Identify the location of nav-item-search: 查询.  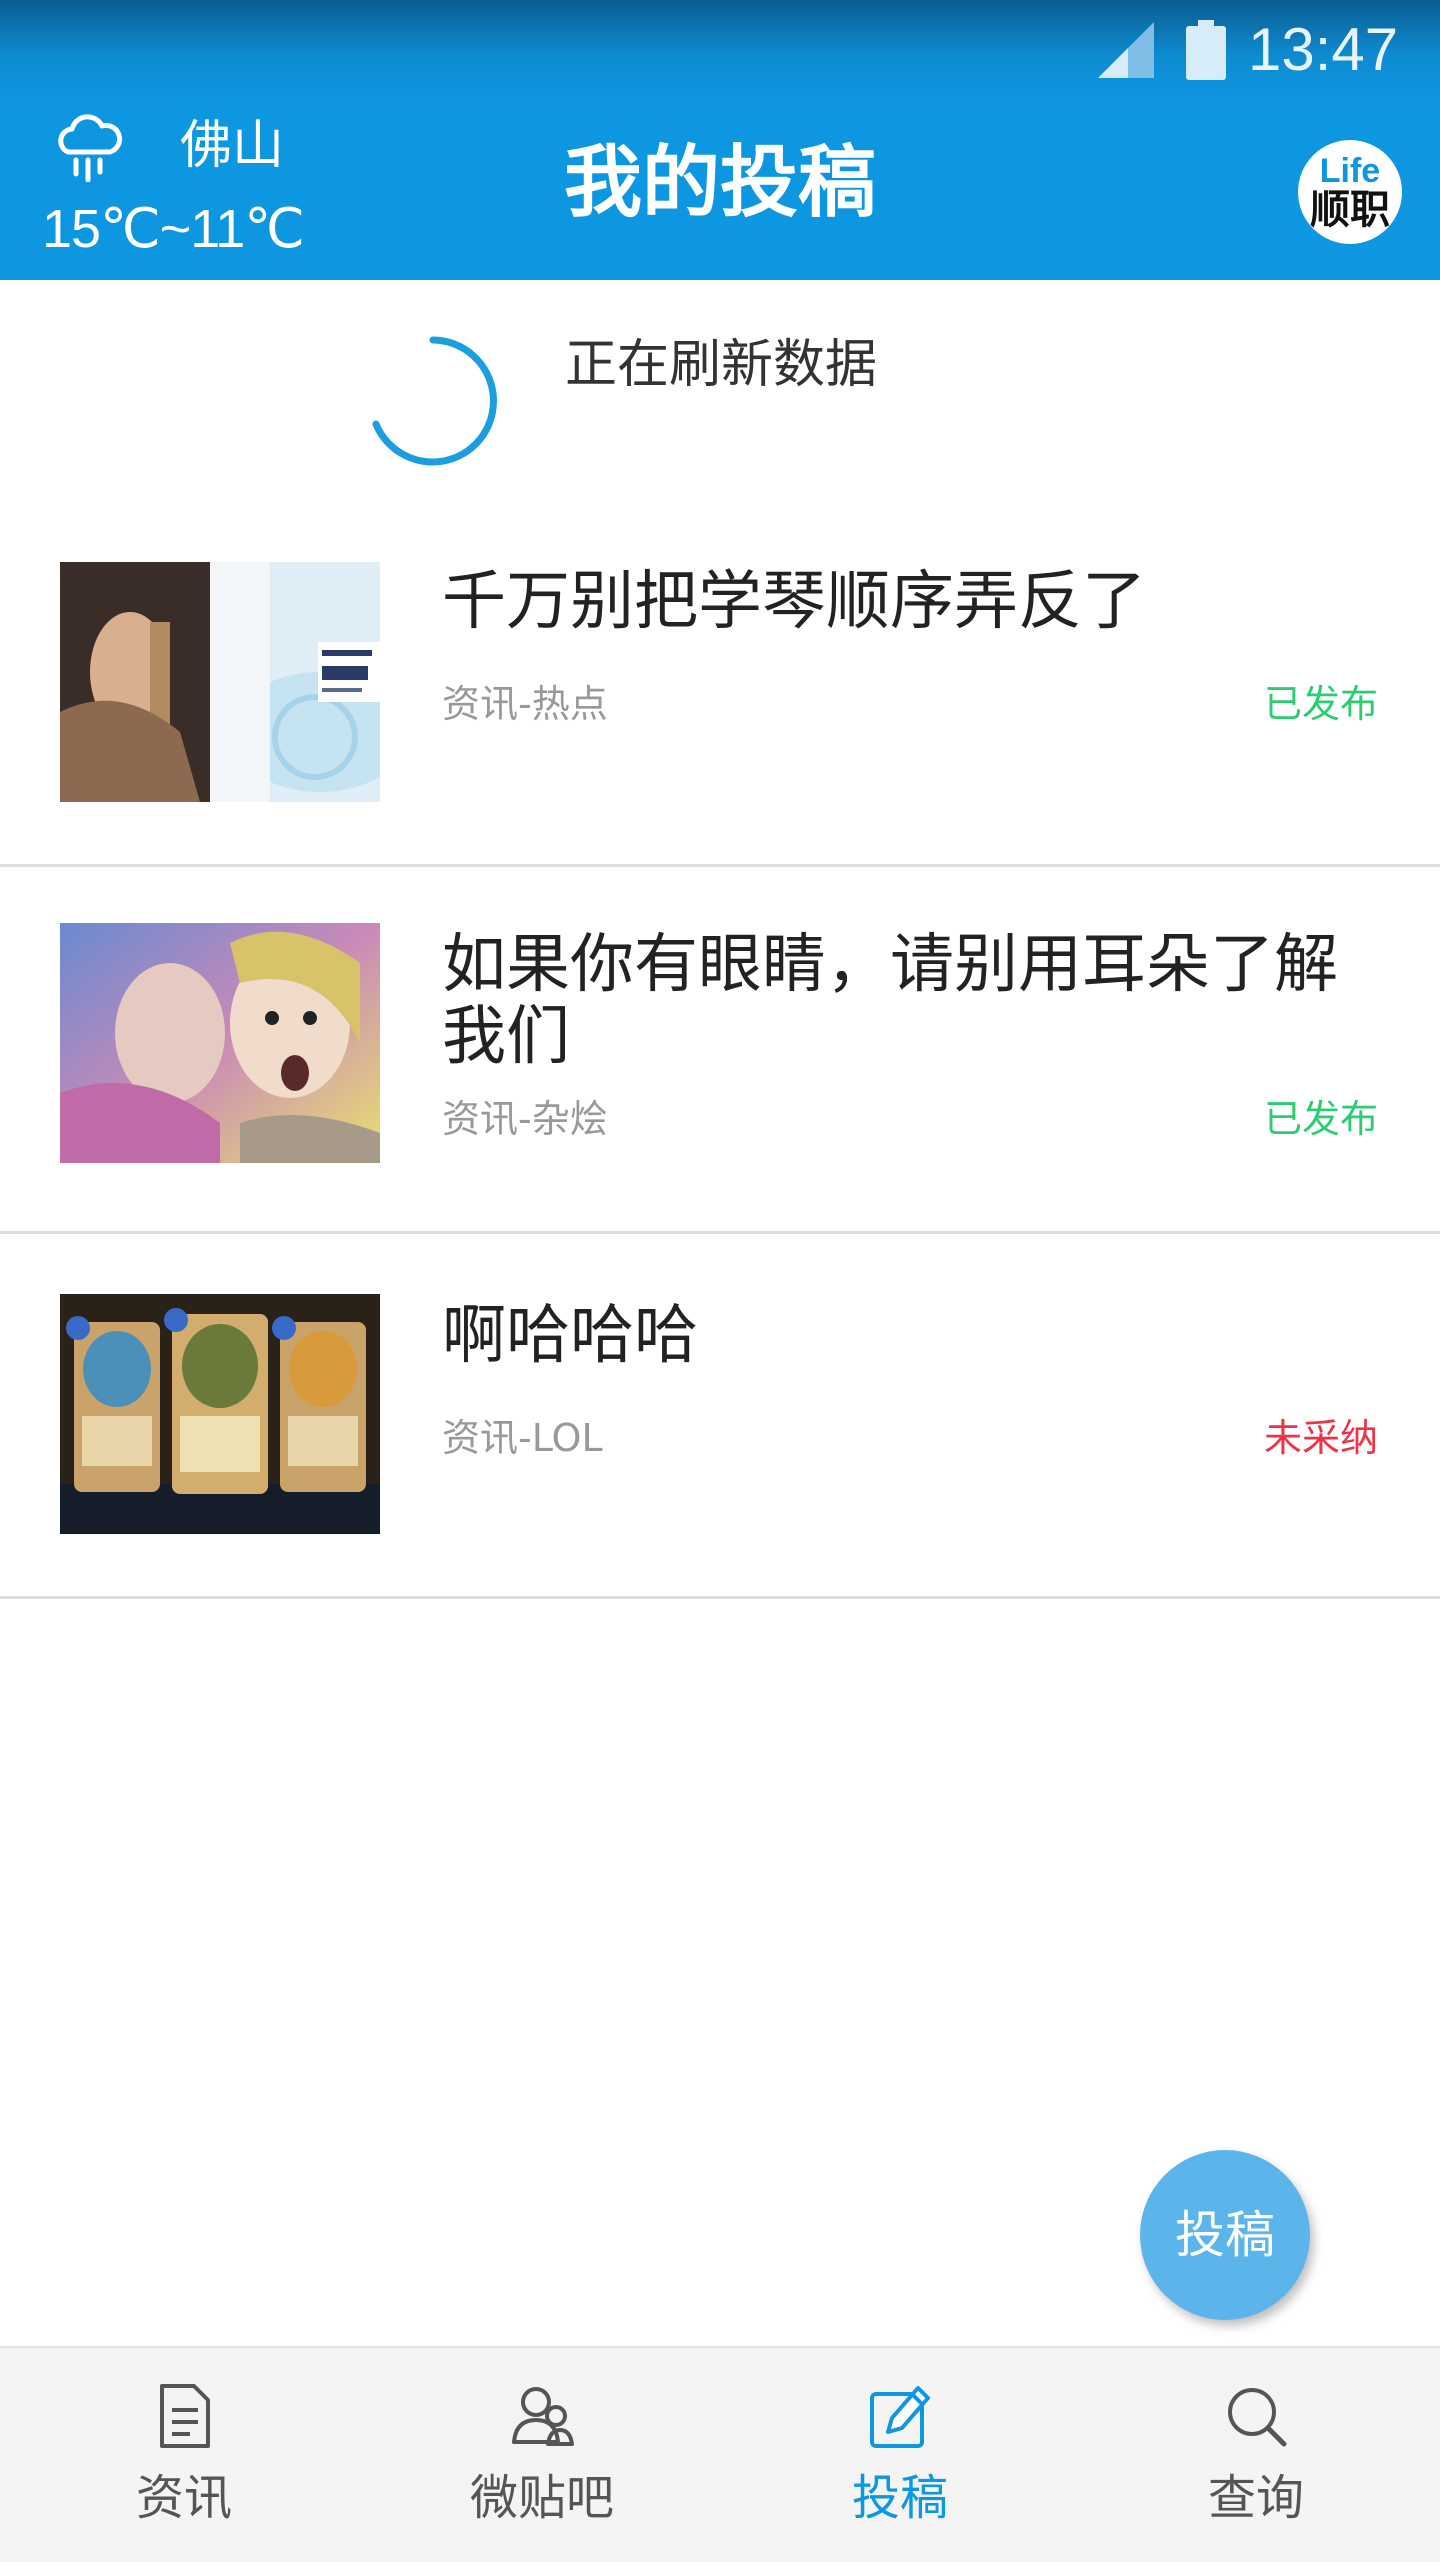
(1256, 2455).